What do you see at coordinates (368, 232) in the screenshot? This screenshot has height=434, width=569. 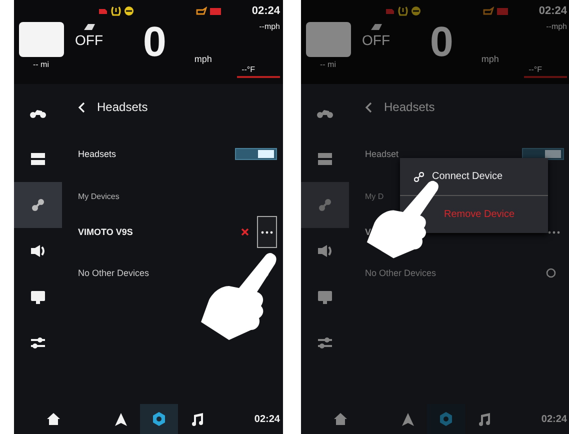 I see `device-name: V` at bounding box center [368, 232].